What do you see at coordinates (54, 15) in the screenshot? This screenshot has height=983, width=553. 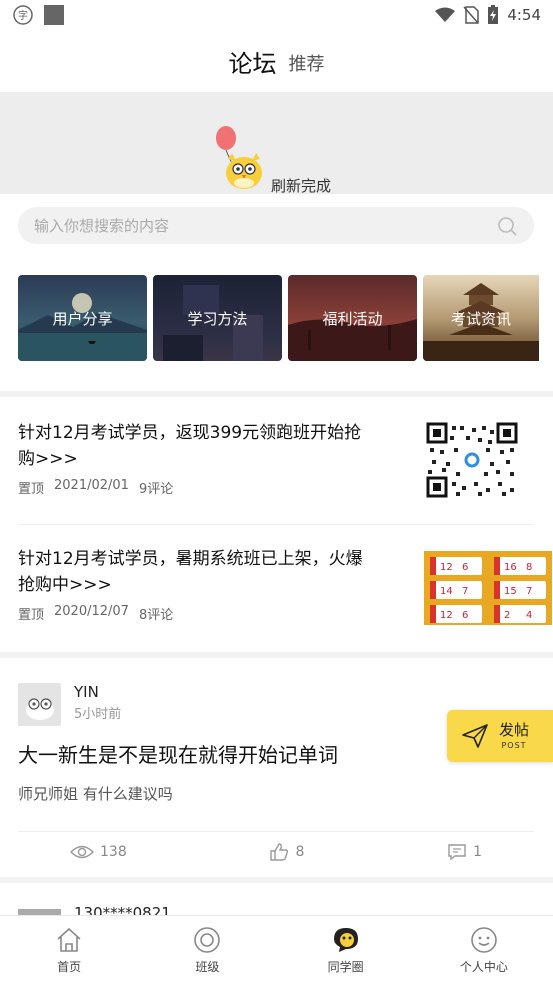 I see `notification-square-icon` at bounding box center [54, 15].